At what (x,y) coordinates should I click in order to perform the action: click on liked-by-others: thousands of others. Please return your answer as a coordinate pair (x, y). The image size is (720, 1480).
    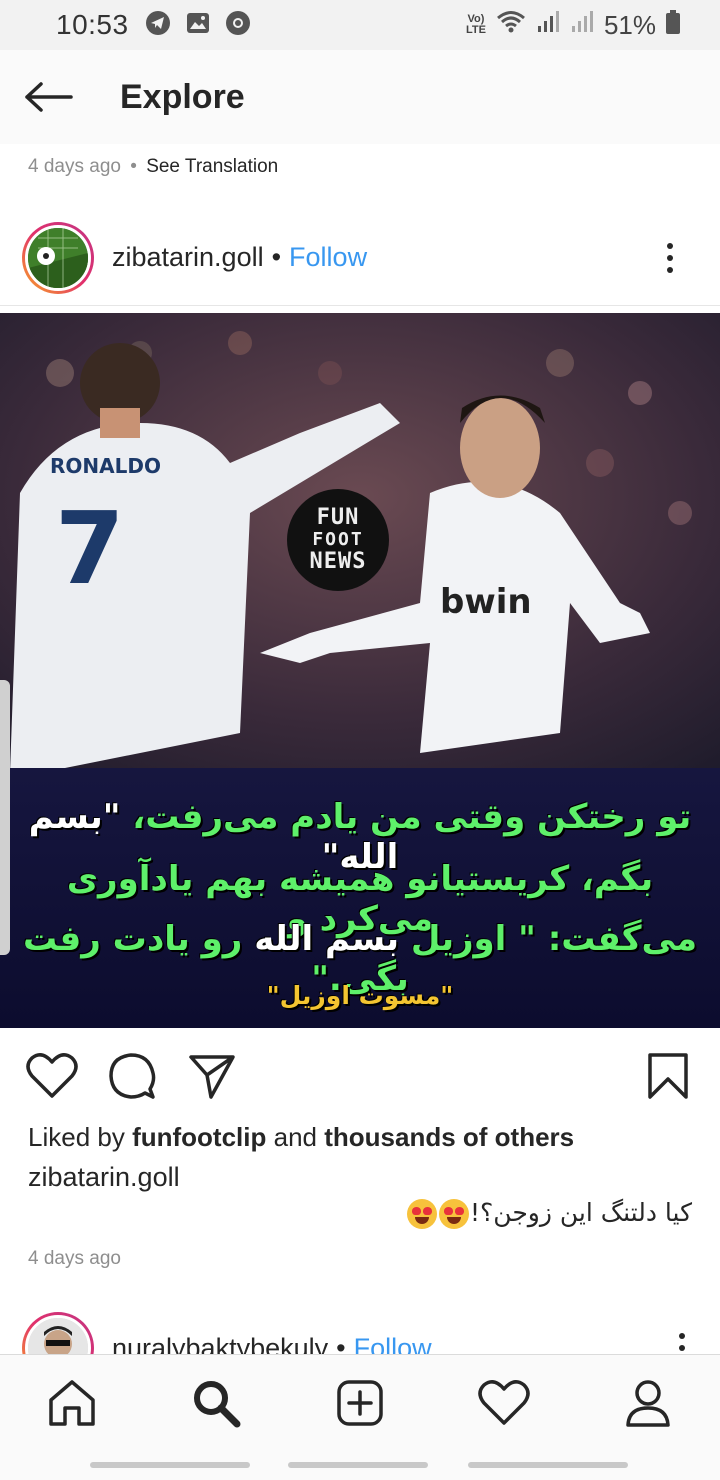
    Looking at the image, I should click on (449, 1137).